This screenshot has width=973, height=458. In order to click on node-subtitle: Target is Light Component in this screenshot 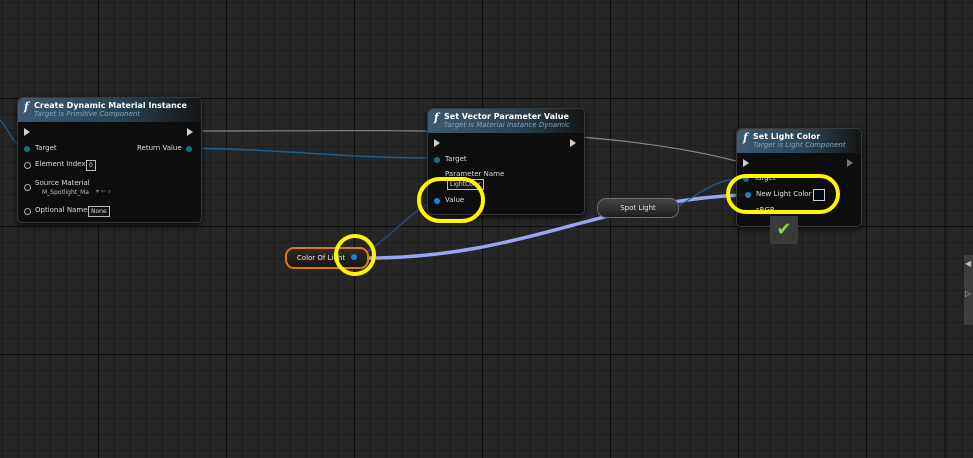, I will do `click(799, 145)`.